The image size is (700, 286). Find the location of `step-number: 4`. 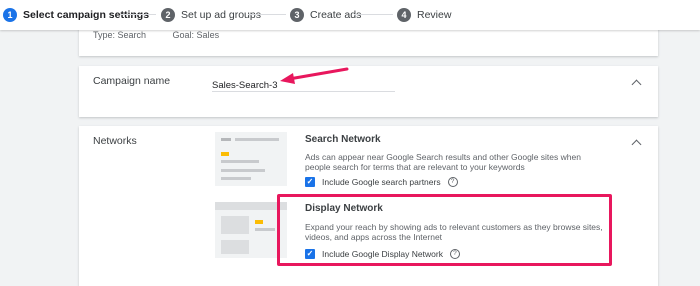

step-number: 4 is located at coordinates (404, 15).